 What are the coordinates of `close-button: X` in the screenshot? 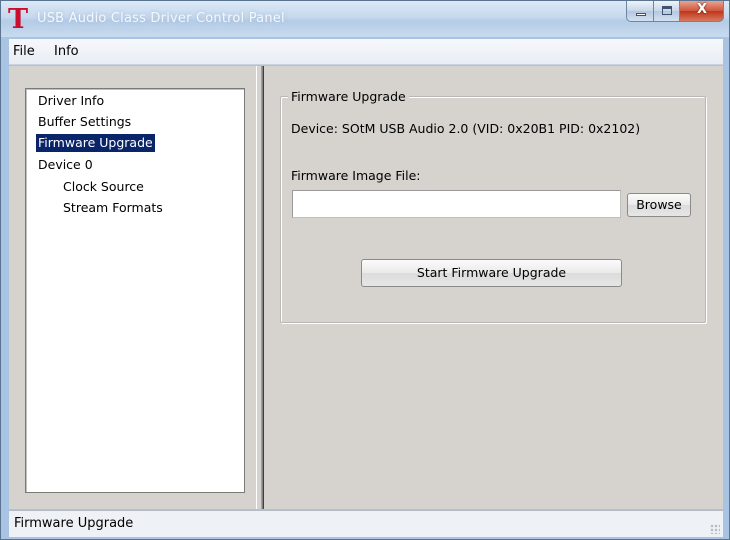 It's located at (702, 11).